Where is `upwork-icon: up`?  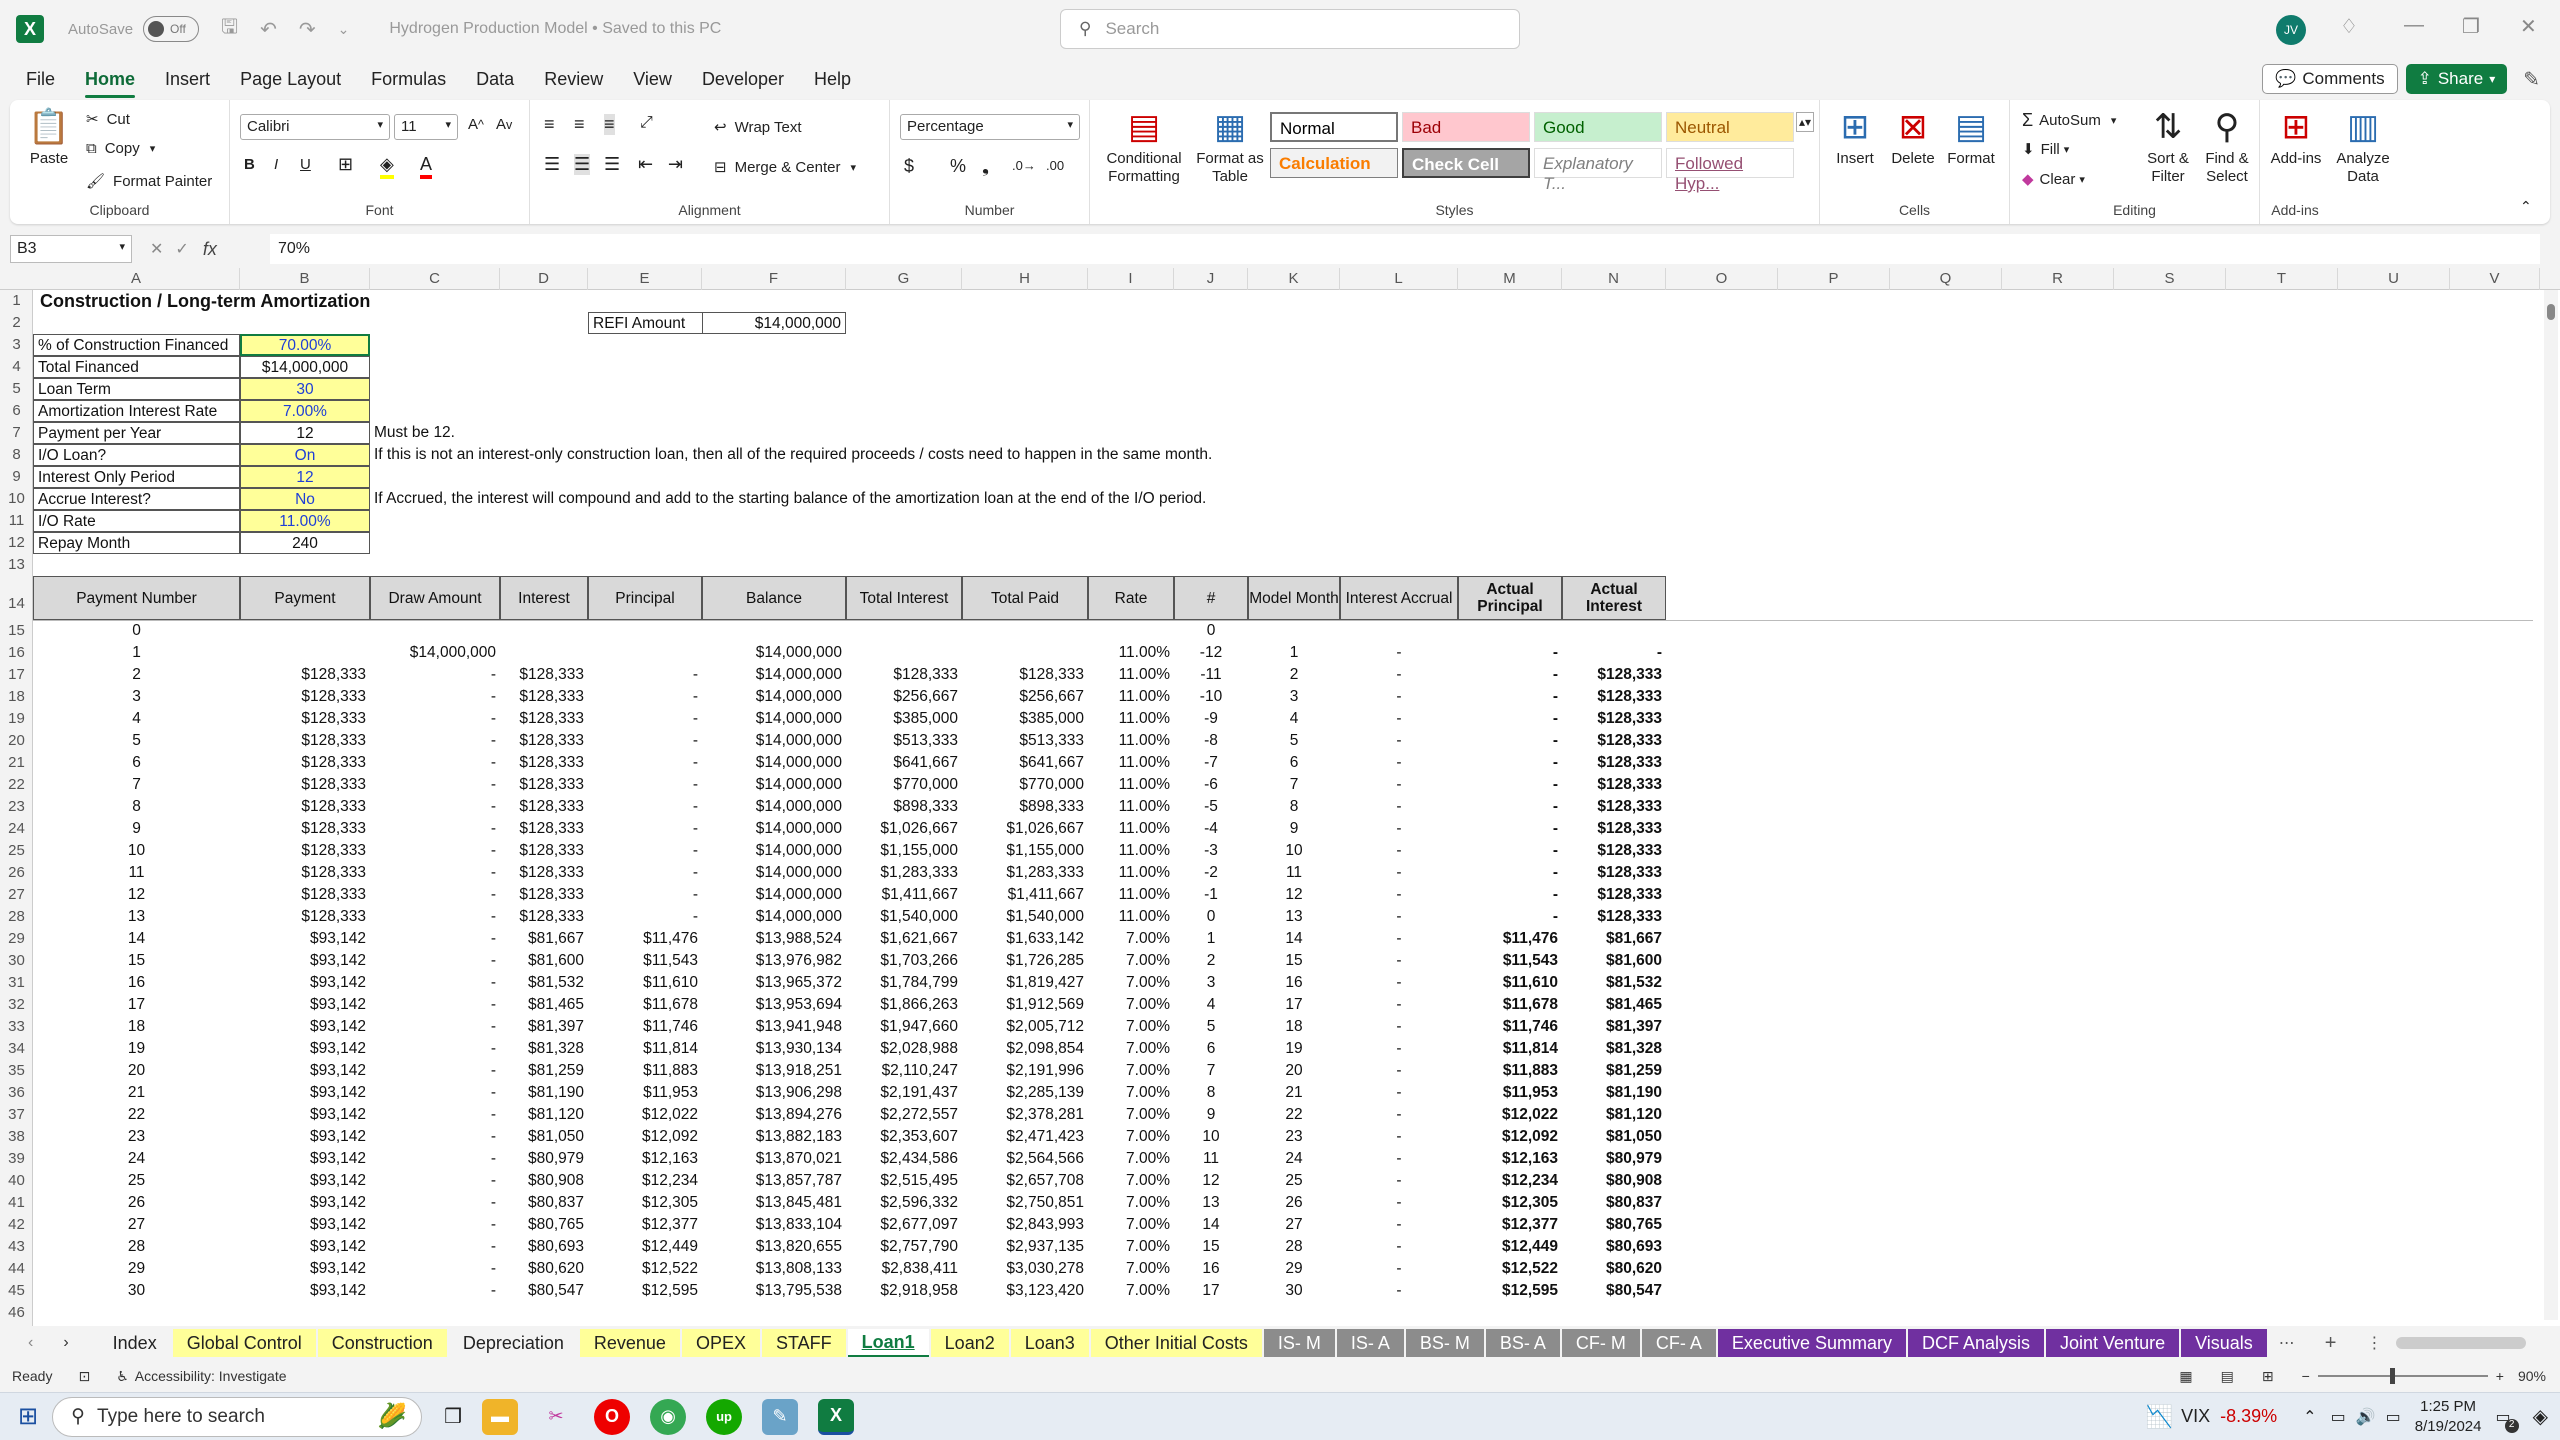
upwork-icon: up is located at coordinates (724, 1416).